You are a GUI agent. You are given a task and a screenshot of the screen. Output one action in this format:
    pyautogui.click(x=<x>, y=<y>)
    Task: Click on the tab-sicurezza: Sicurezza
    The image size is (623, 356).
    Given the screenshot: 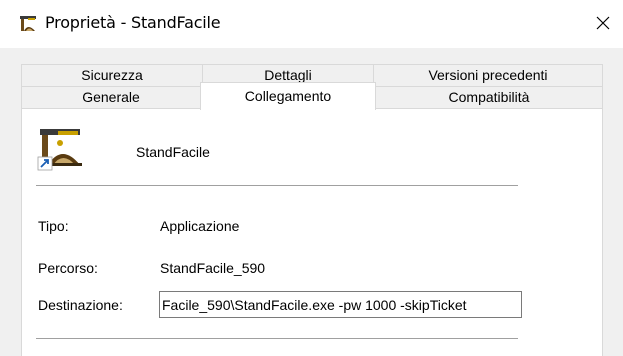 What is the action you would take?
    pyautogui.click(x=112, y=75)
    